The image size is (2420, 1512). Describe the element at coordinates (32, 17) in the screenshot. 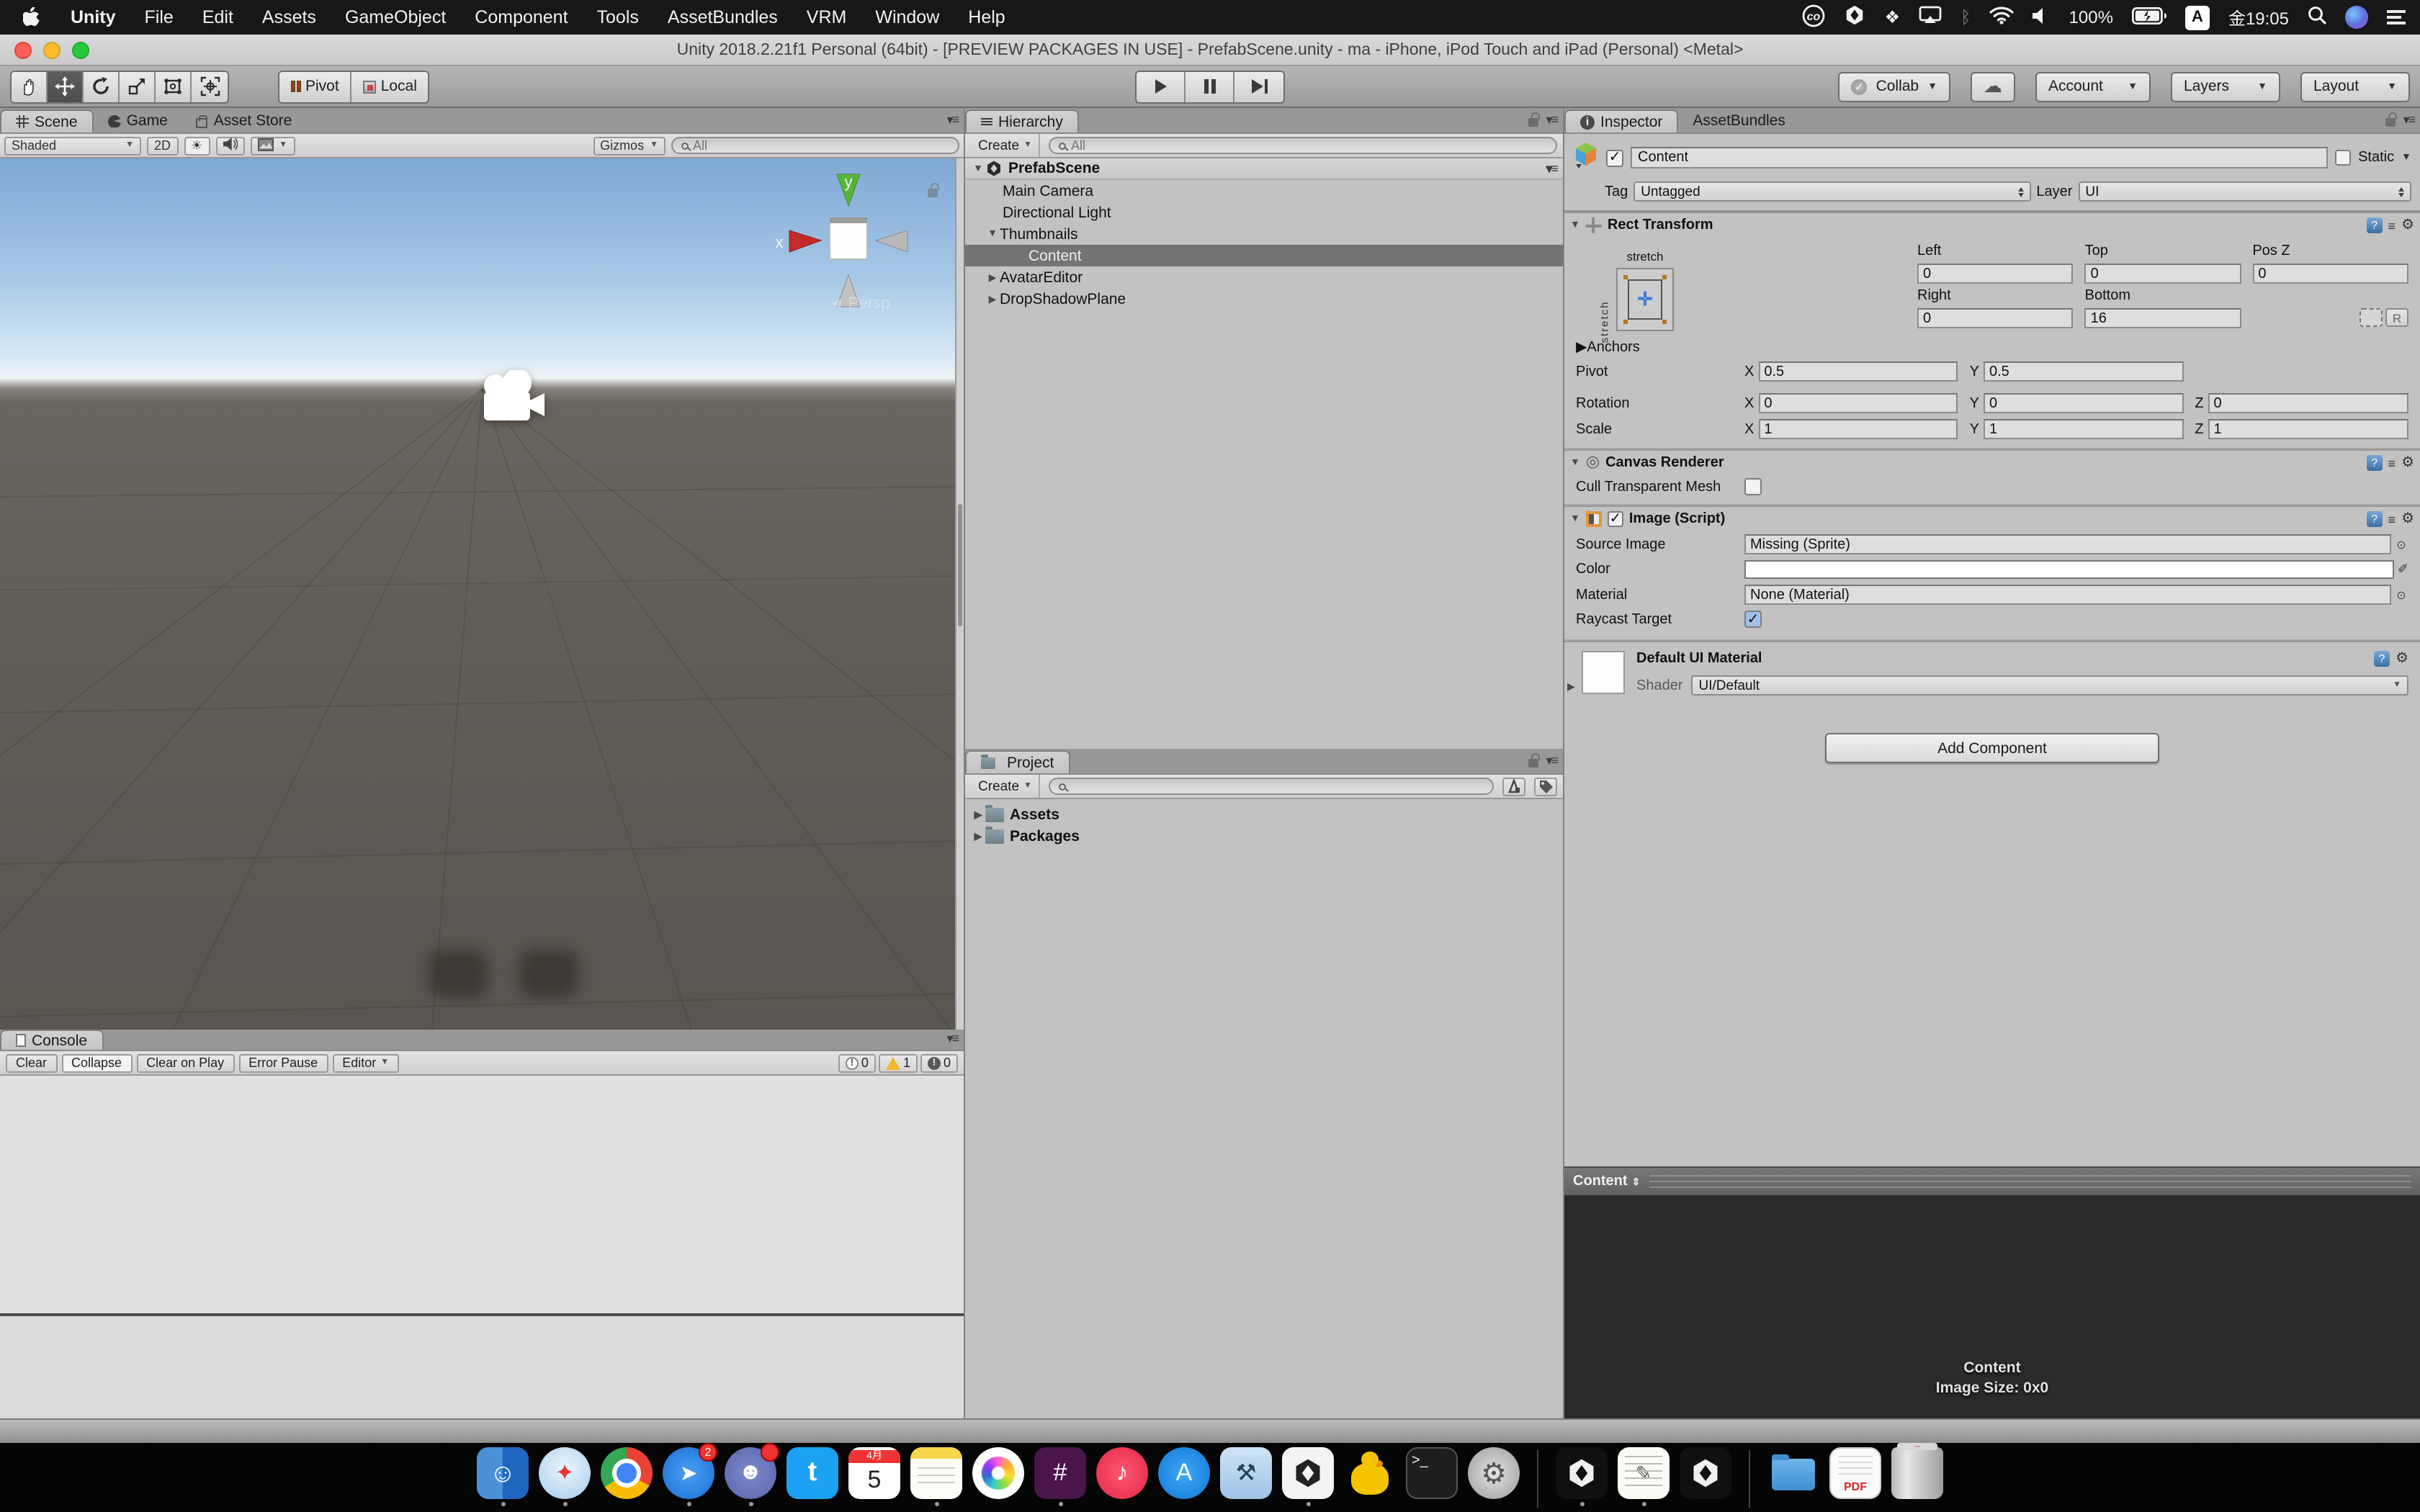

I see `apple-logo-icon` at that location.